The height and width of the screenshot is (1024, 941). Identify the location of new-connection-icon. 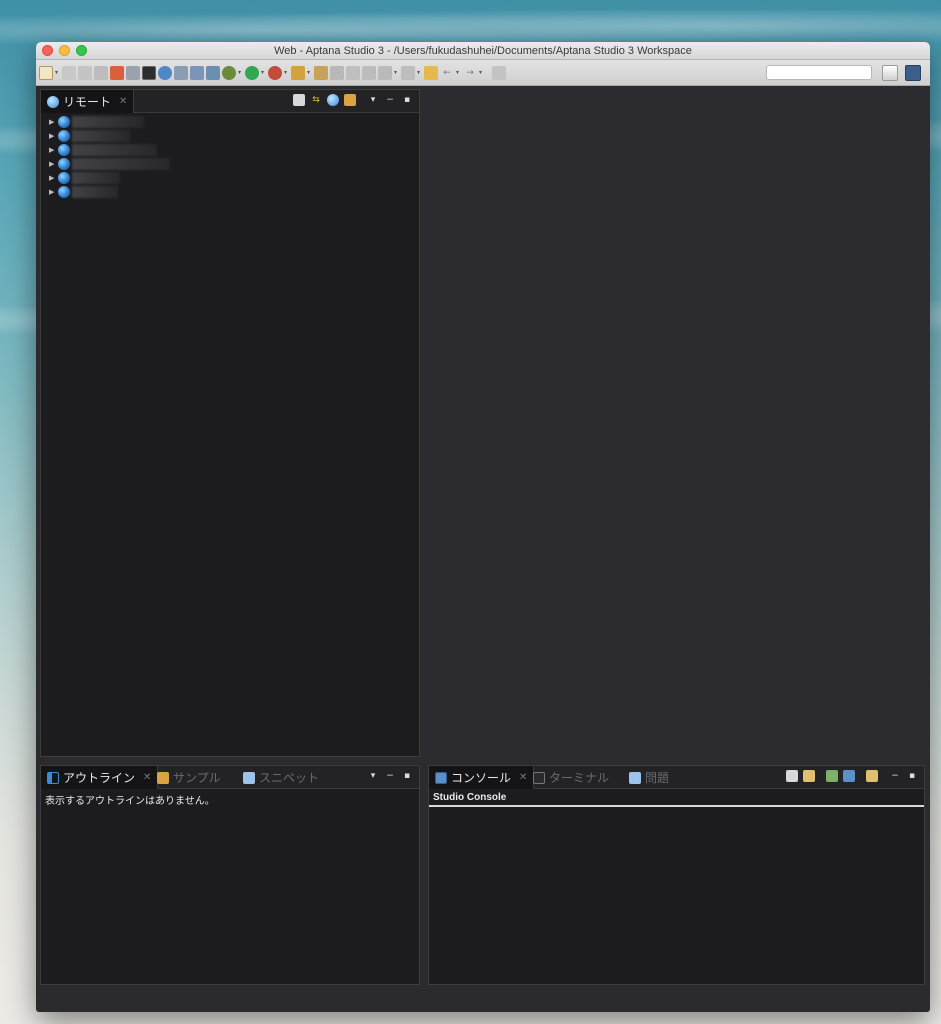
(333, 100).